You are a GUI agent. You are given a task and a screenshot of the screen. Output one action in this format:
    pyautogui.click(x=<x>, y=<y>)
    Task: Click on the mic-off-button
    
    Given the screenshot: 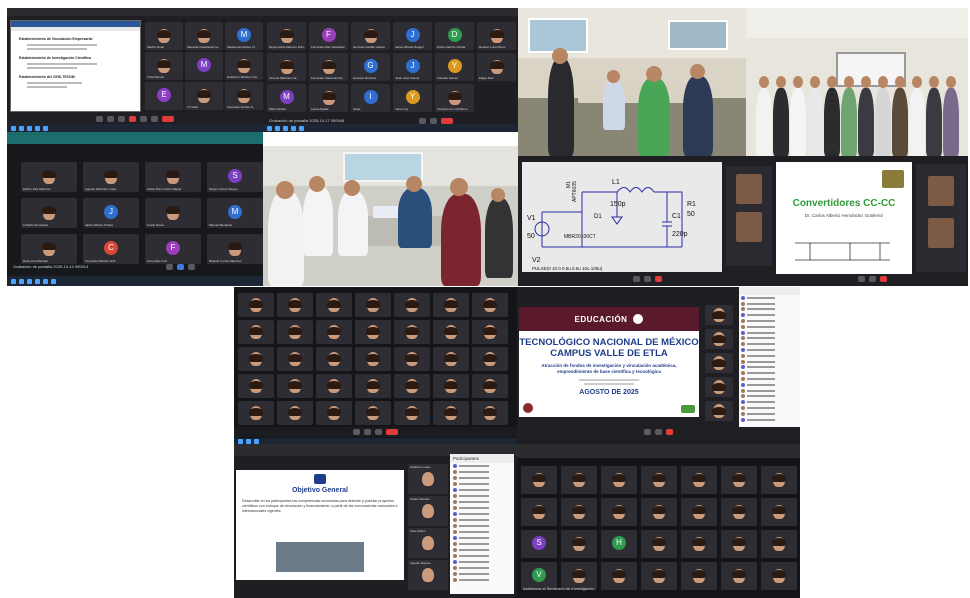 What is the action you would take?
    pyautogui.click(x=132, y=119)
    